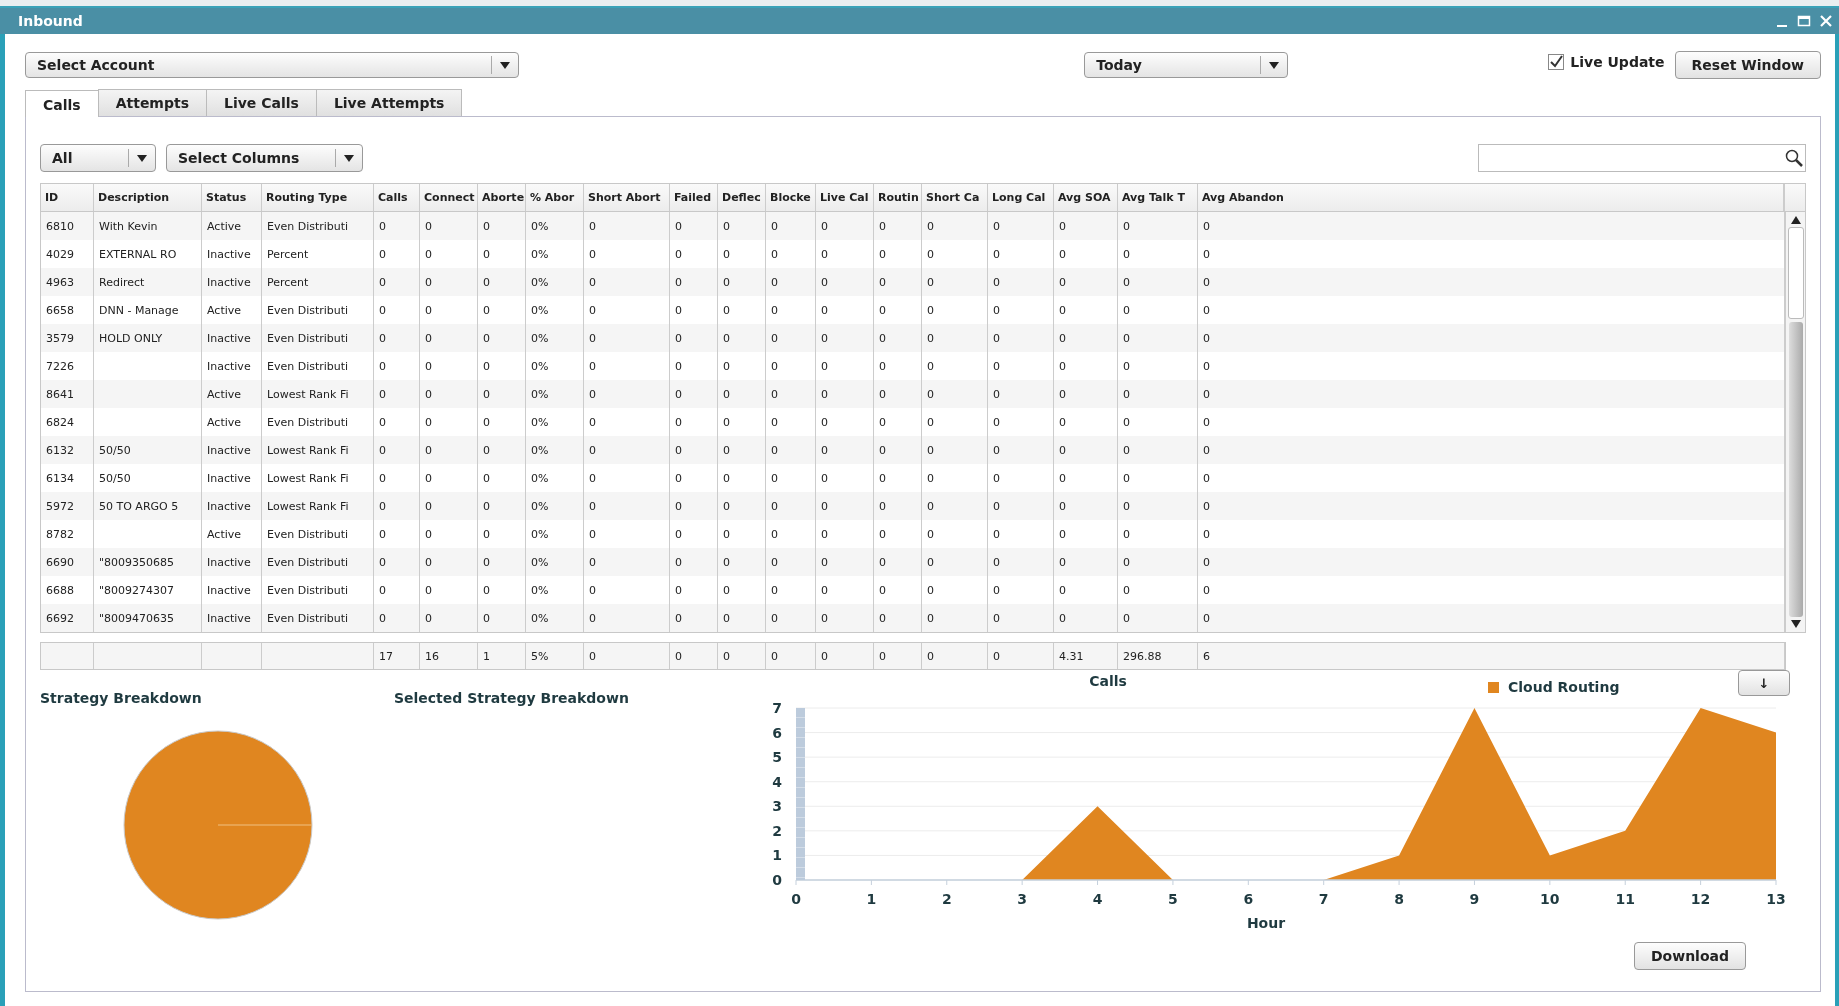  I want to click on live-update-checkbox, so click(1556, 62).